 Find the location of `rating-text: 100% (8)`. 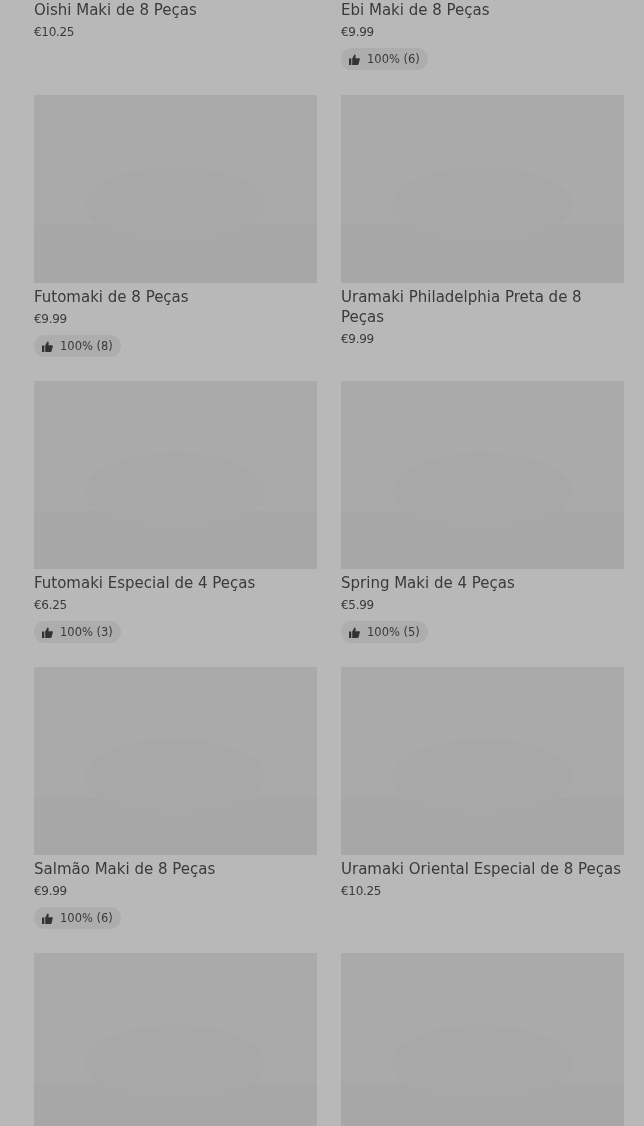

rating-text: 100% (8) is located at coordinates (86, 346).